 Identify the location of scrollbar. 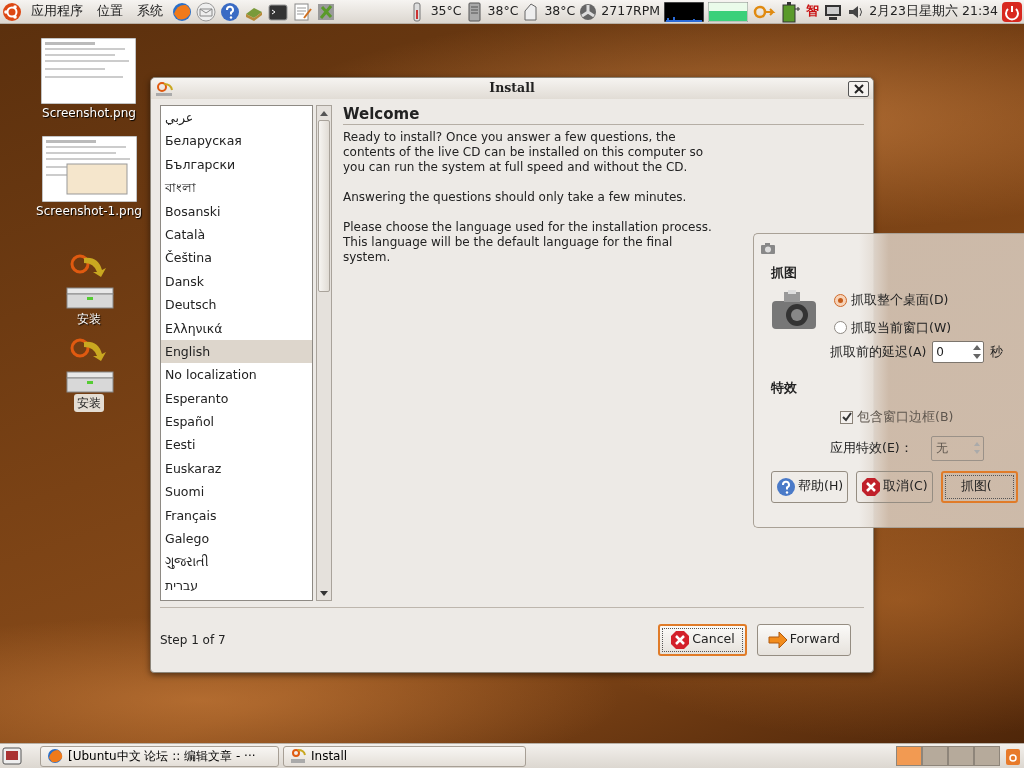
(324, 353).